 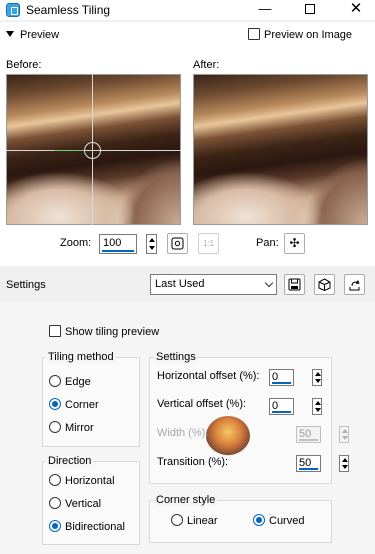 I want to click on actual-size-button: 1:1, so click(x=208, y=243).